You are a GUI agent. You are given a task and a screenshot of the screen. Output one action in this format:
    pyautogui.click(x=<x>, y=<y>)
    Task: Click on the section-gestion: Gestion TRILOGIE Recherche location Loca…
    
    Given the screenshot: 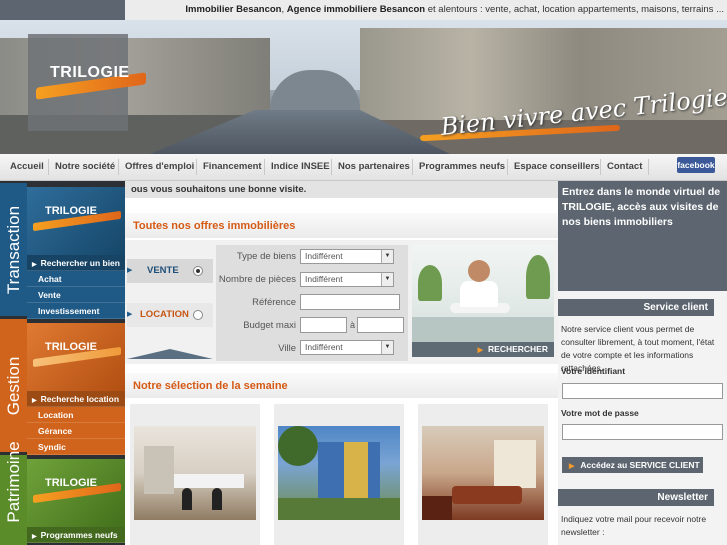 What is the action you would take?
    pyautogui.click(x=62, y=387)
    